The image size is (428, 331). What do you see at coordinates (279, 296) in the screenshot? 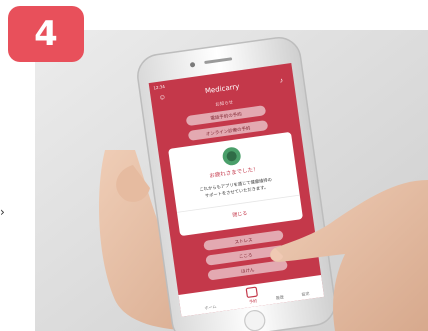
I see `tab-history: 履歴` at bounding box center [279, 296].